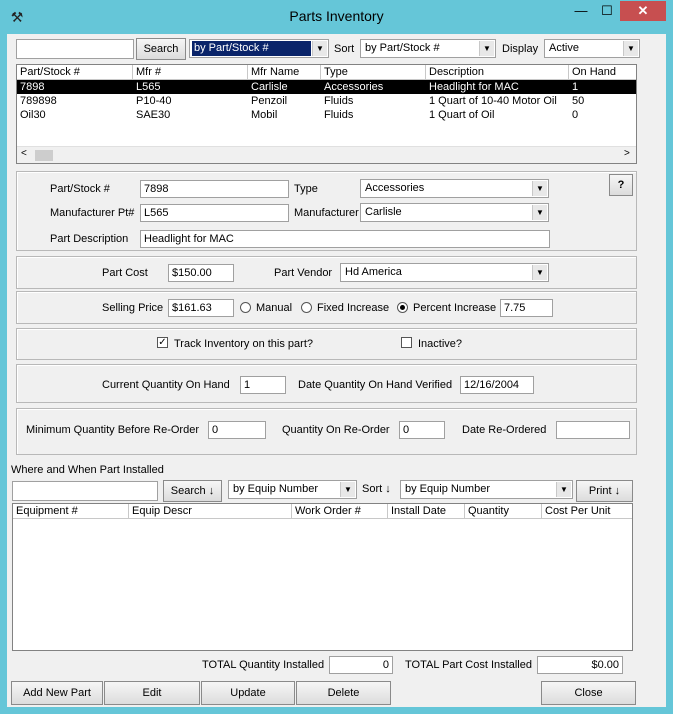  I want to click on help-button: ?, so click(621, 185).